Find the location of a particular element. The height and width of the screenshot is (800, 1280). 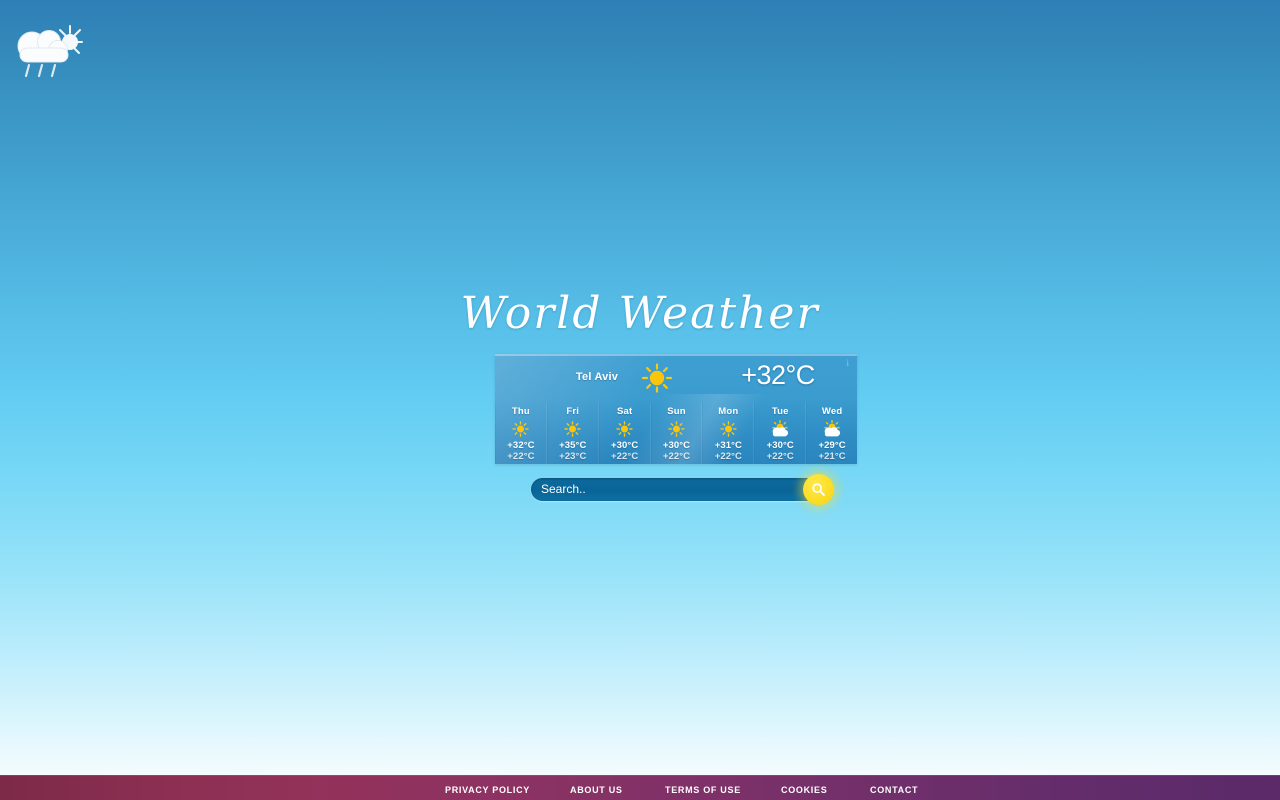

search-input is located at coordinates (679, 489).